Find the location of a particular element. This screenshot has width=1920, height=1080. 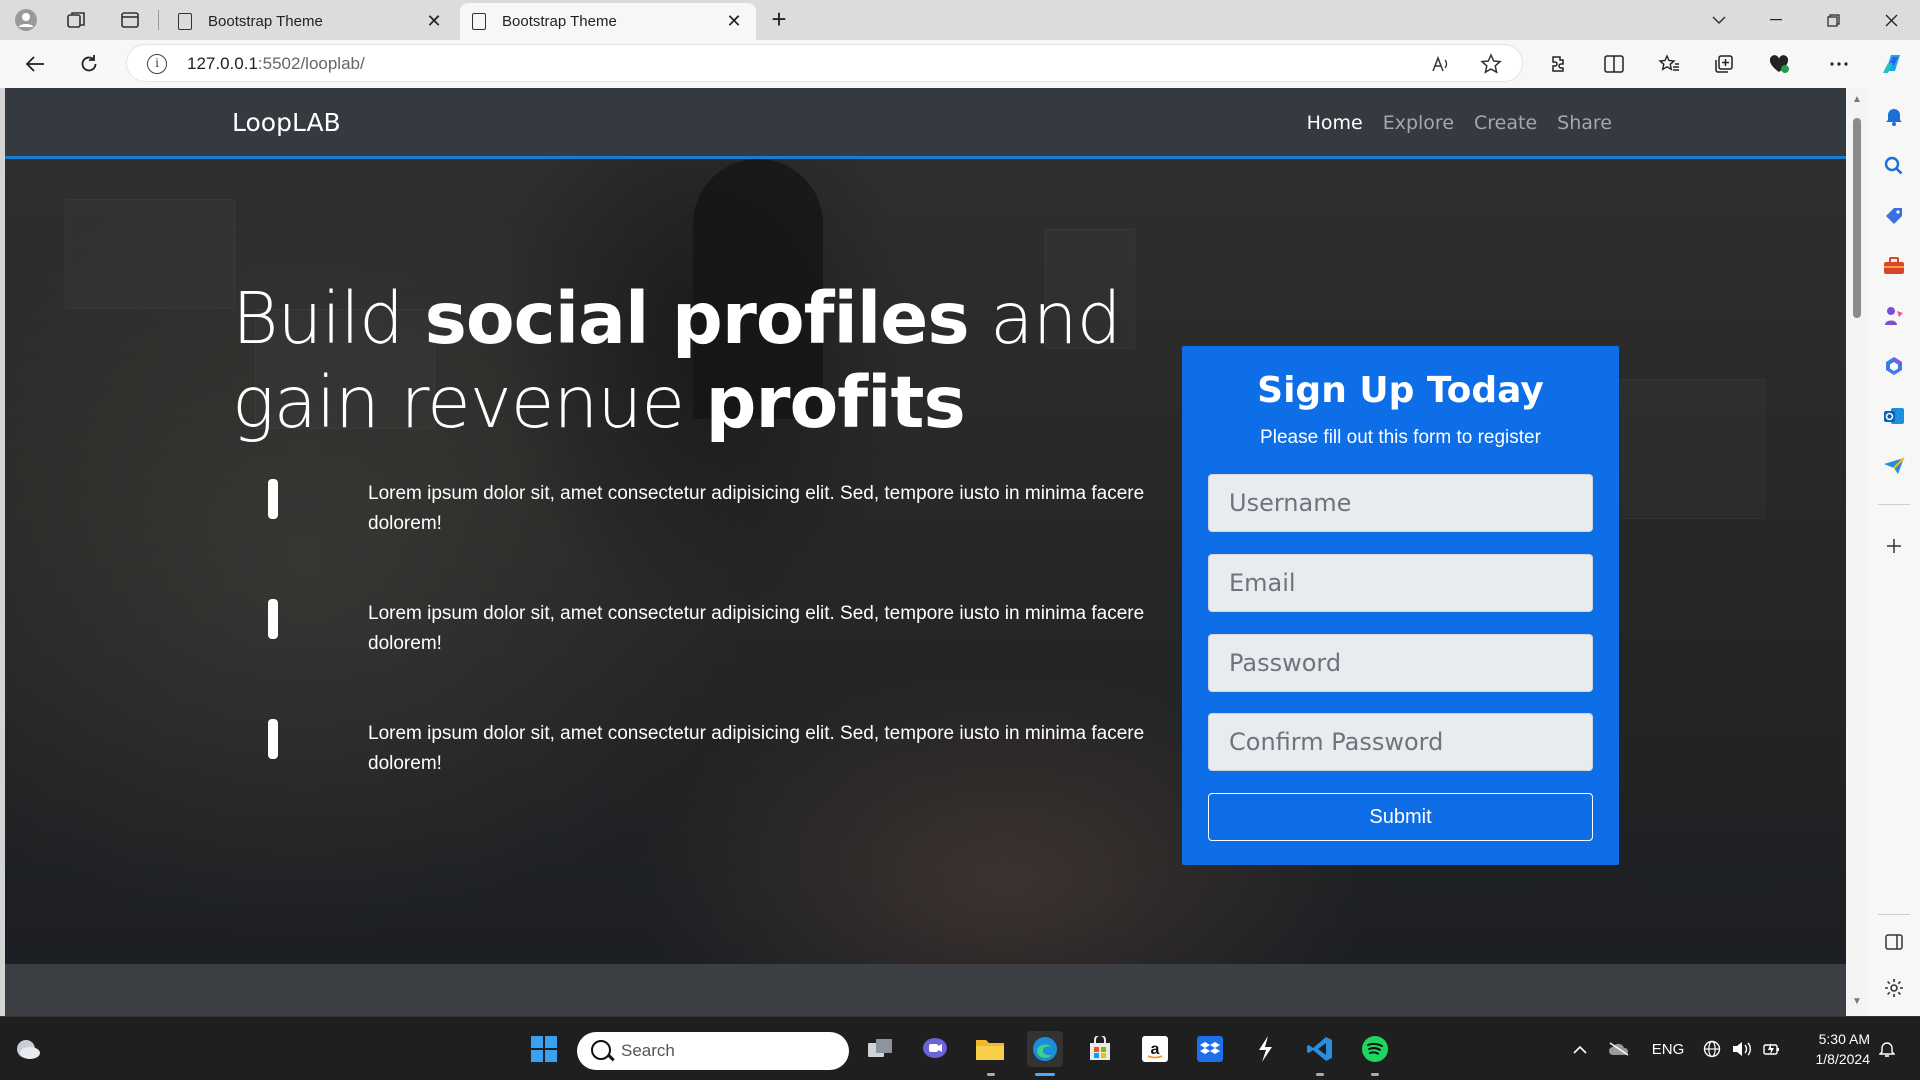

dropbox-icon is located at coordinates (1210, 1049).